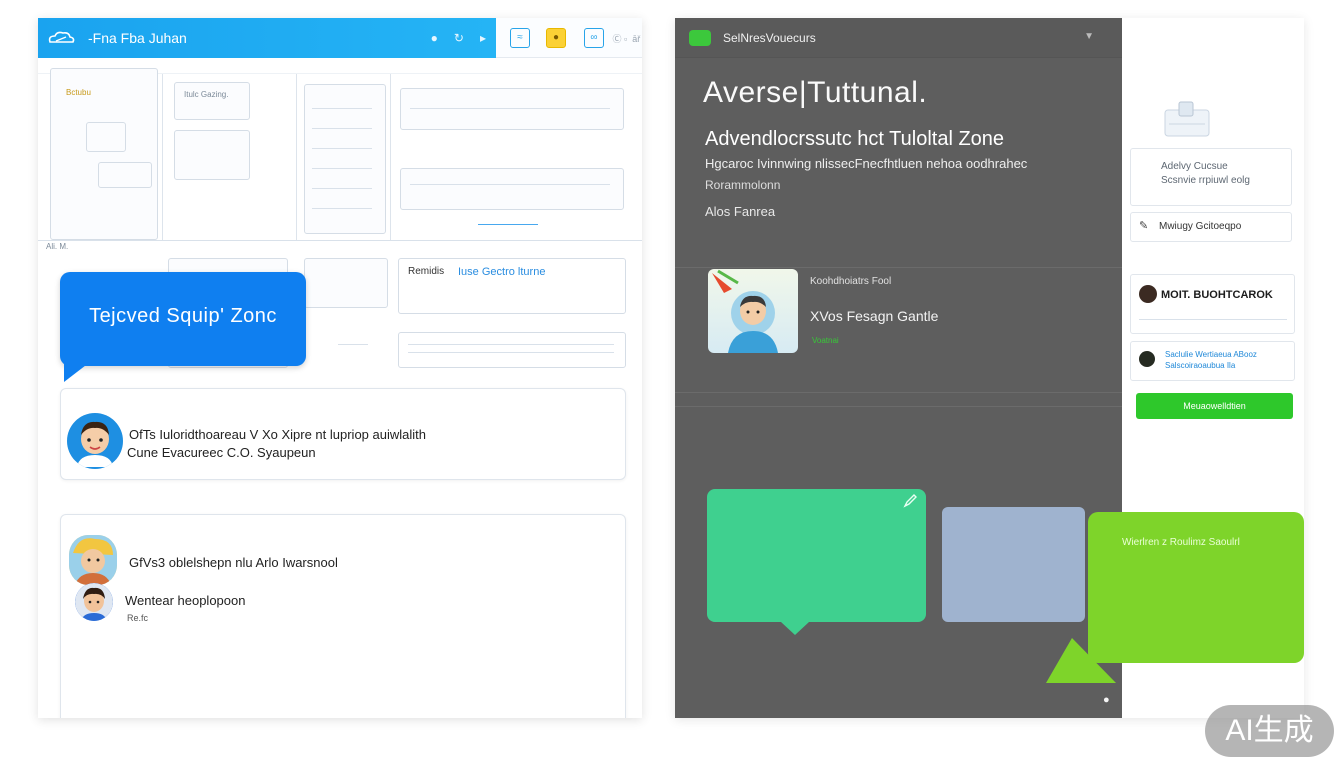 This screenshot has height=768, width=1344. I want to click on wireframe-card-label: Itulc Gazing., so click(206, 94).